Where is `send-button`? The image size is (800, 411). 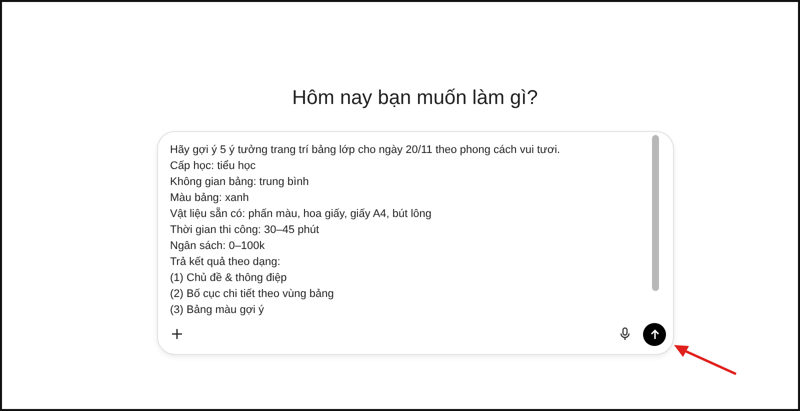 send-button is located at coordinates (654, 334).